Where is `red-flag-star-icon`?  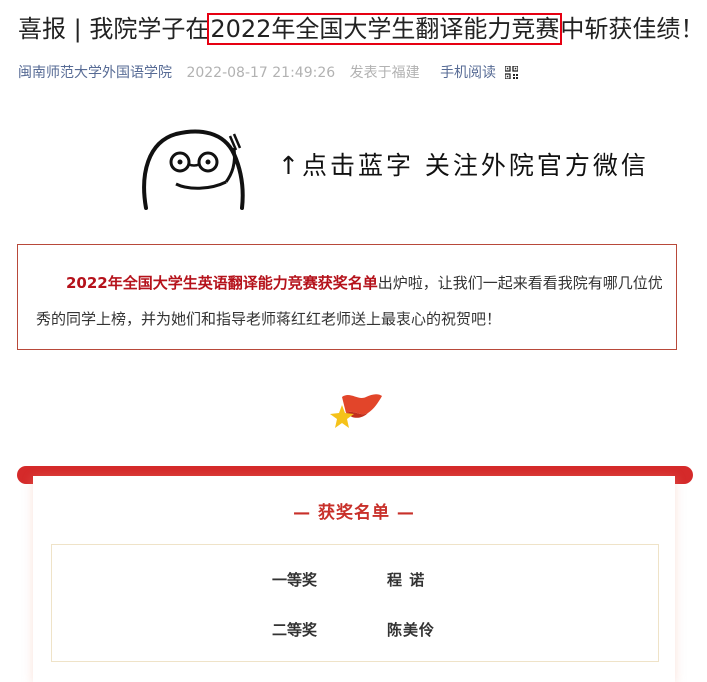
red-flag-star-icon is located at coordinates (356, 411).